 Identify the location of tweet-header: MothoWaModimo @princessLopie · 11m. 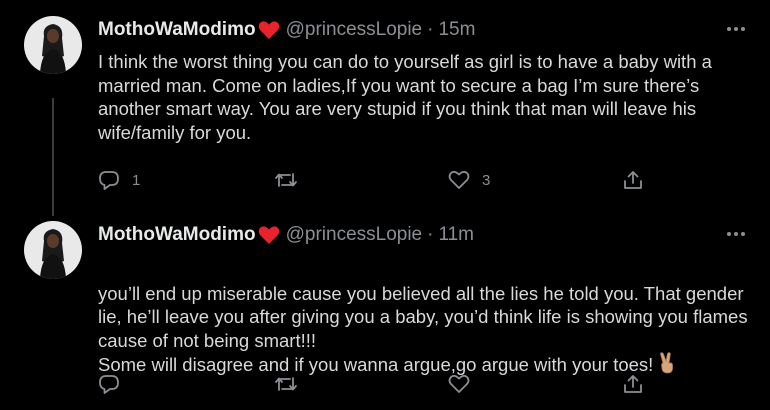
(404, 235).